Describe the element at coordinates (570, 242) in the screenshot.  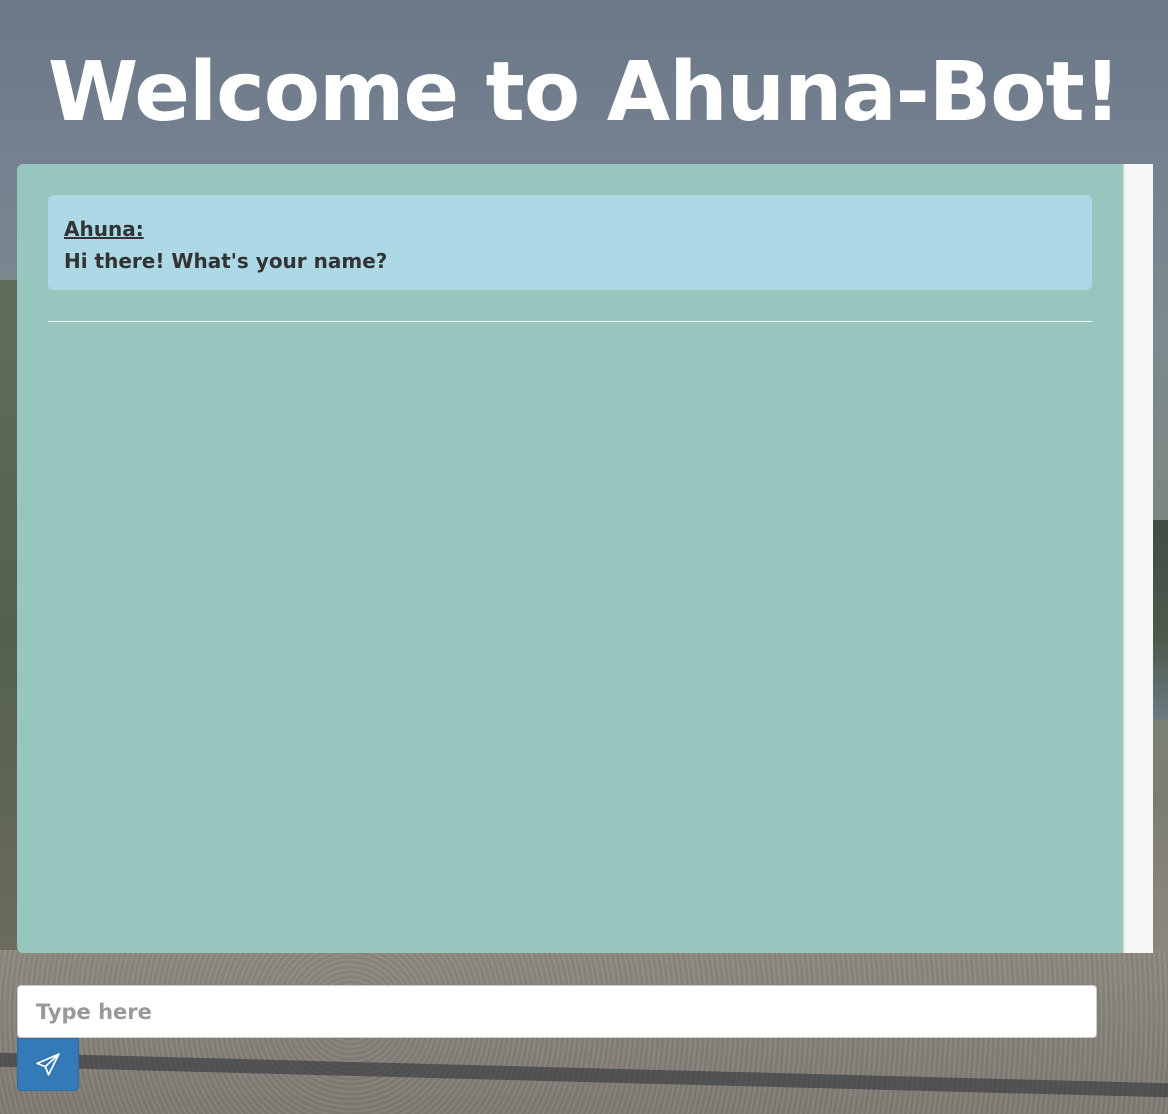
I see `chat-message: Ahuna: Hi there! What's your name?` at that location.